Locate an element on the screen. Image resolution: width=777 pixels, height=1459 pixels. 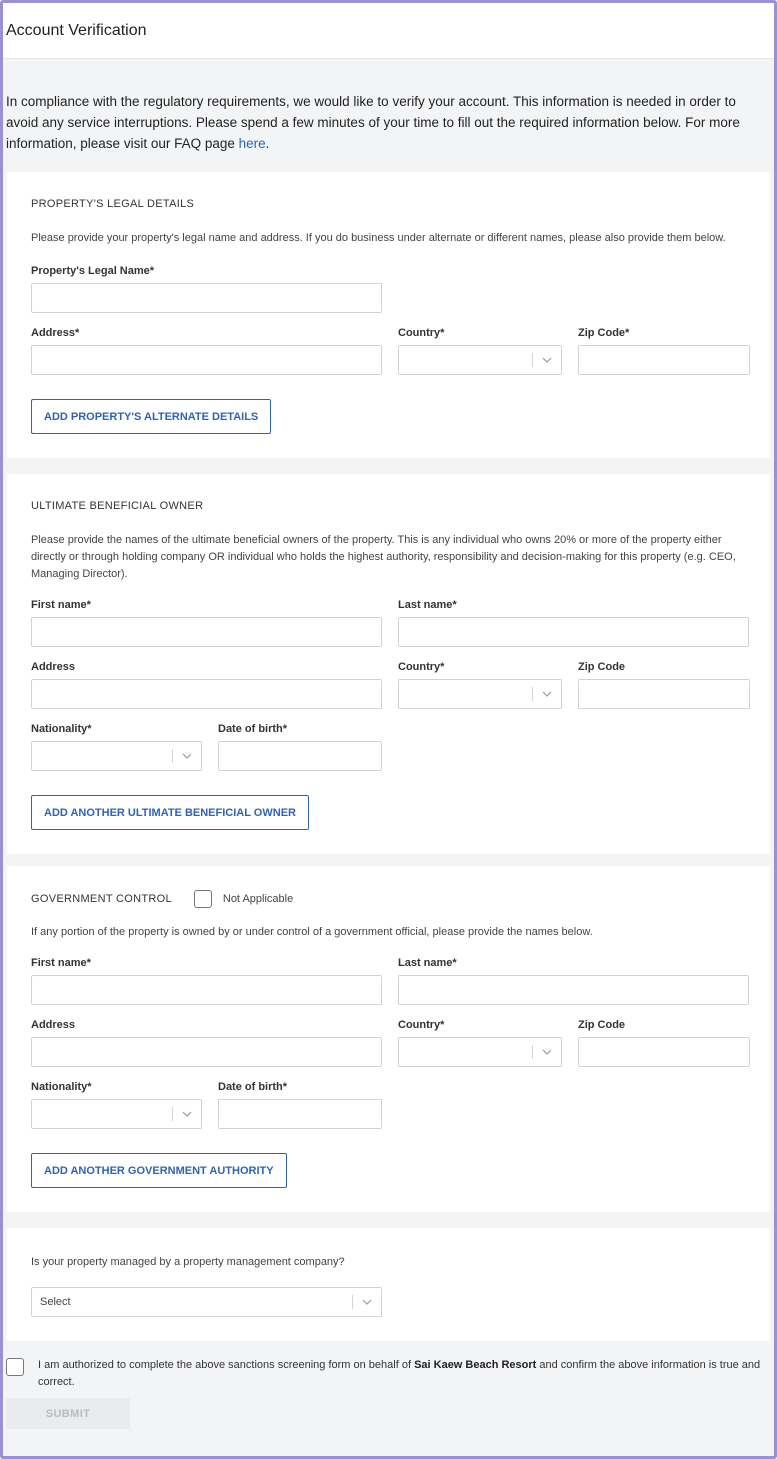
select-value: Select is located at coordinates (55, 1302).